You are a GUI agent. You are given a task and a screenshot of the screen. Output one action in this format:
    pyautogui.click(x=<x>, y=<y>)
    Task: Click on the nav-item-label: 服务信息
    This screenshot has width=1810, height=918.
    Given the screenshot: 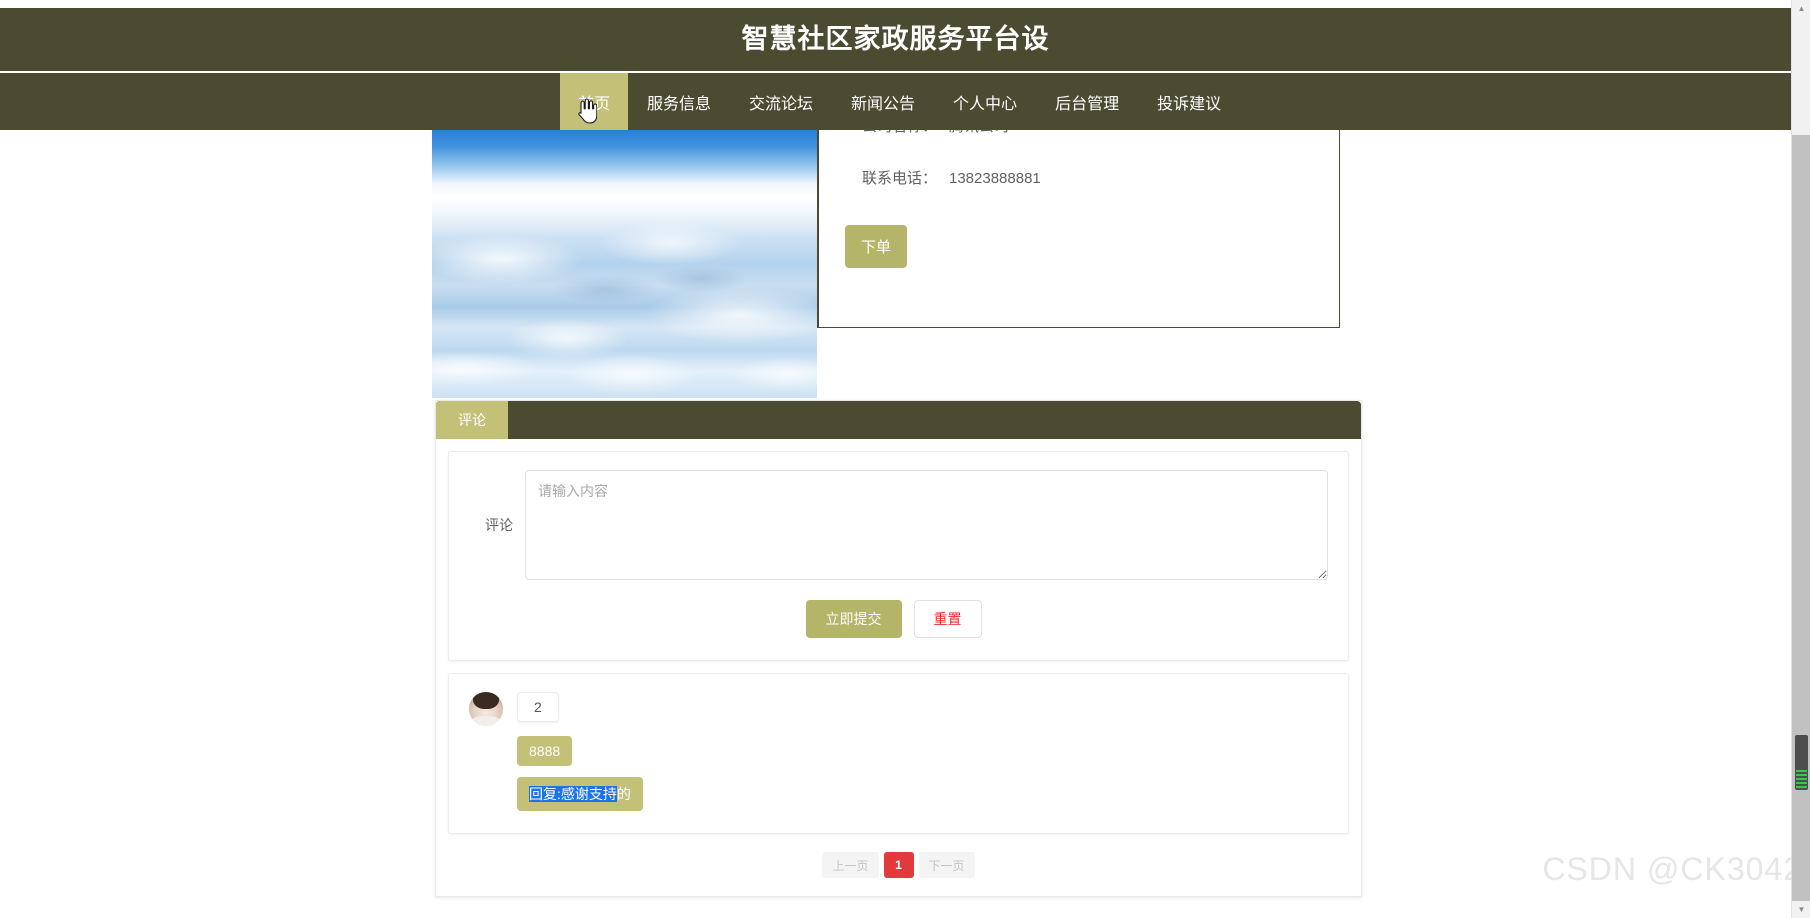 What is the action you would take?
    pyautogui.click(x=679, y=104)
    